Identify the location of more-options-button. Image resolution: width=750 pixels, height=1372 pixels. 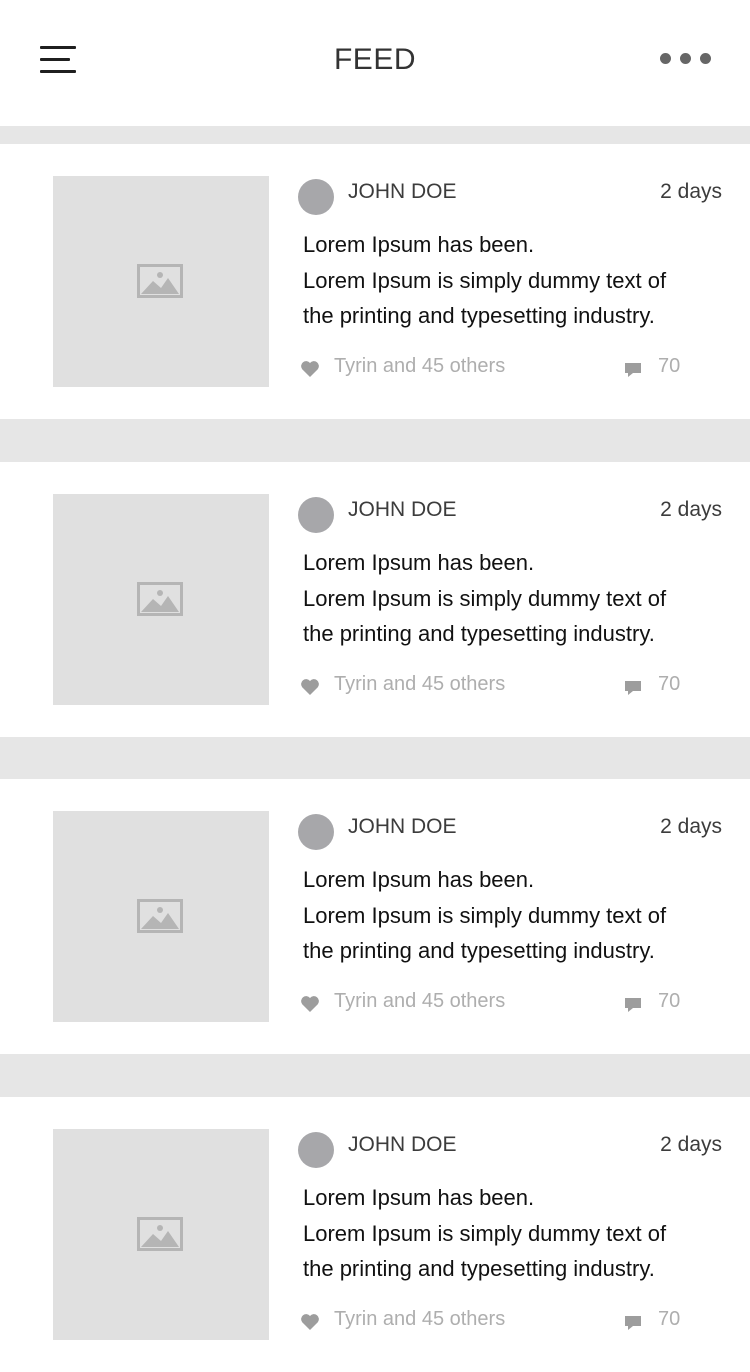
(686, 58).